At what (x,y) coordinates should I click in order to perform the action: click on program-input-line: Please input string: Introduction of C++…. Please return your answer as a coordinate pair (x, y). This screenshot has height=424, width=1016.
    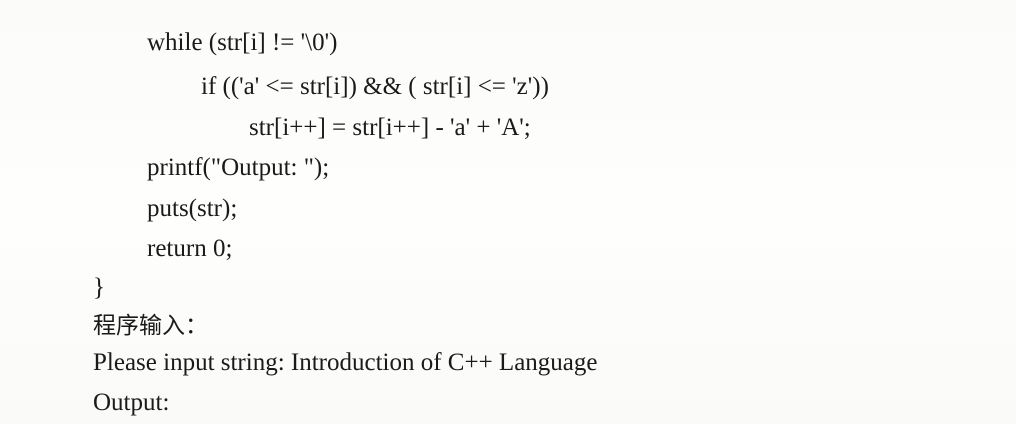
    Looking at the image, I should click on (345, 362).